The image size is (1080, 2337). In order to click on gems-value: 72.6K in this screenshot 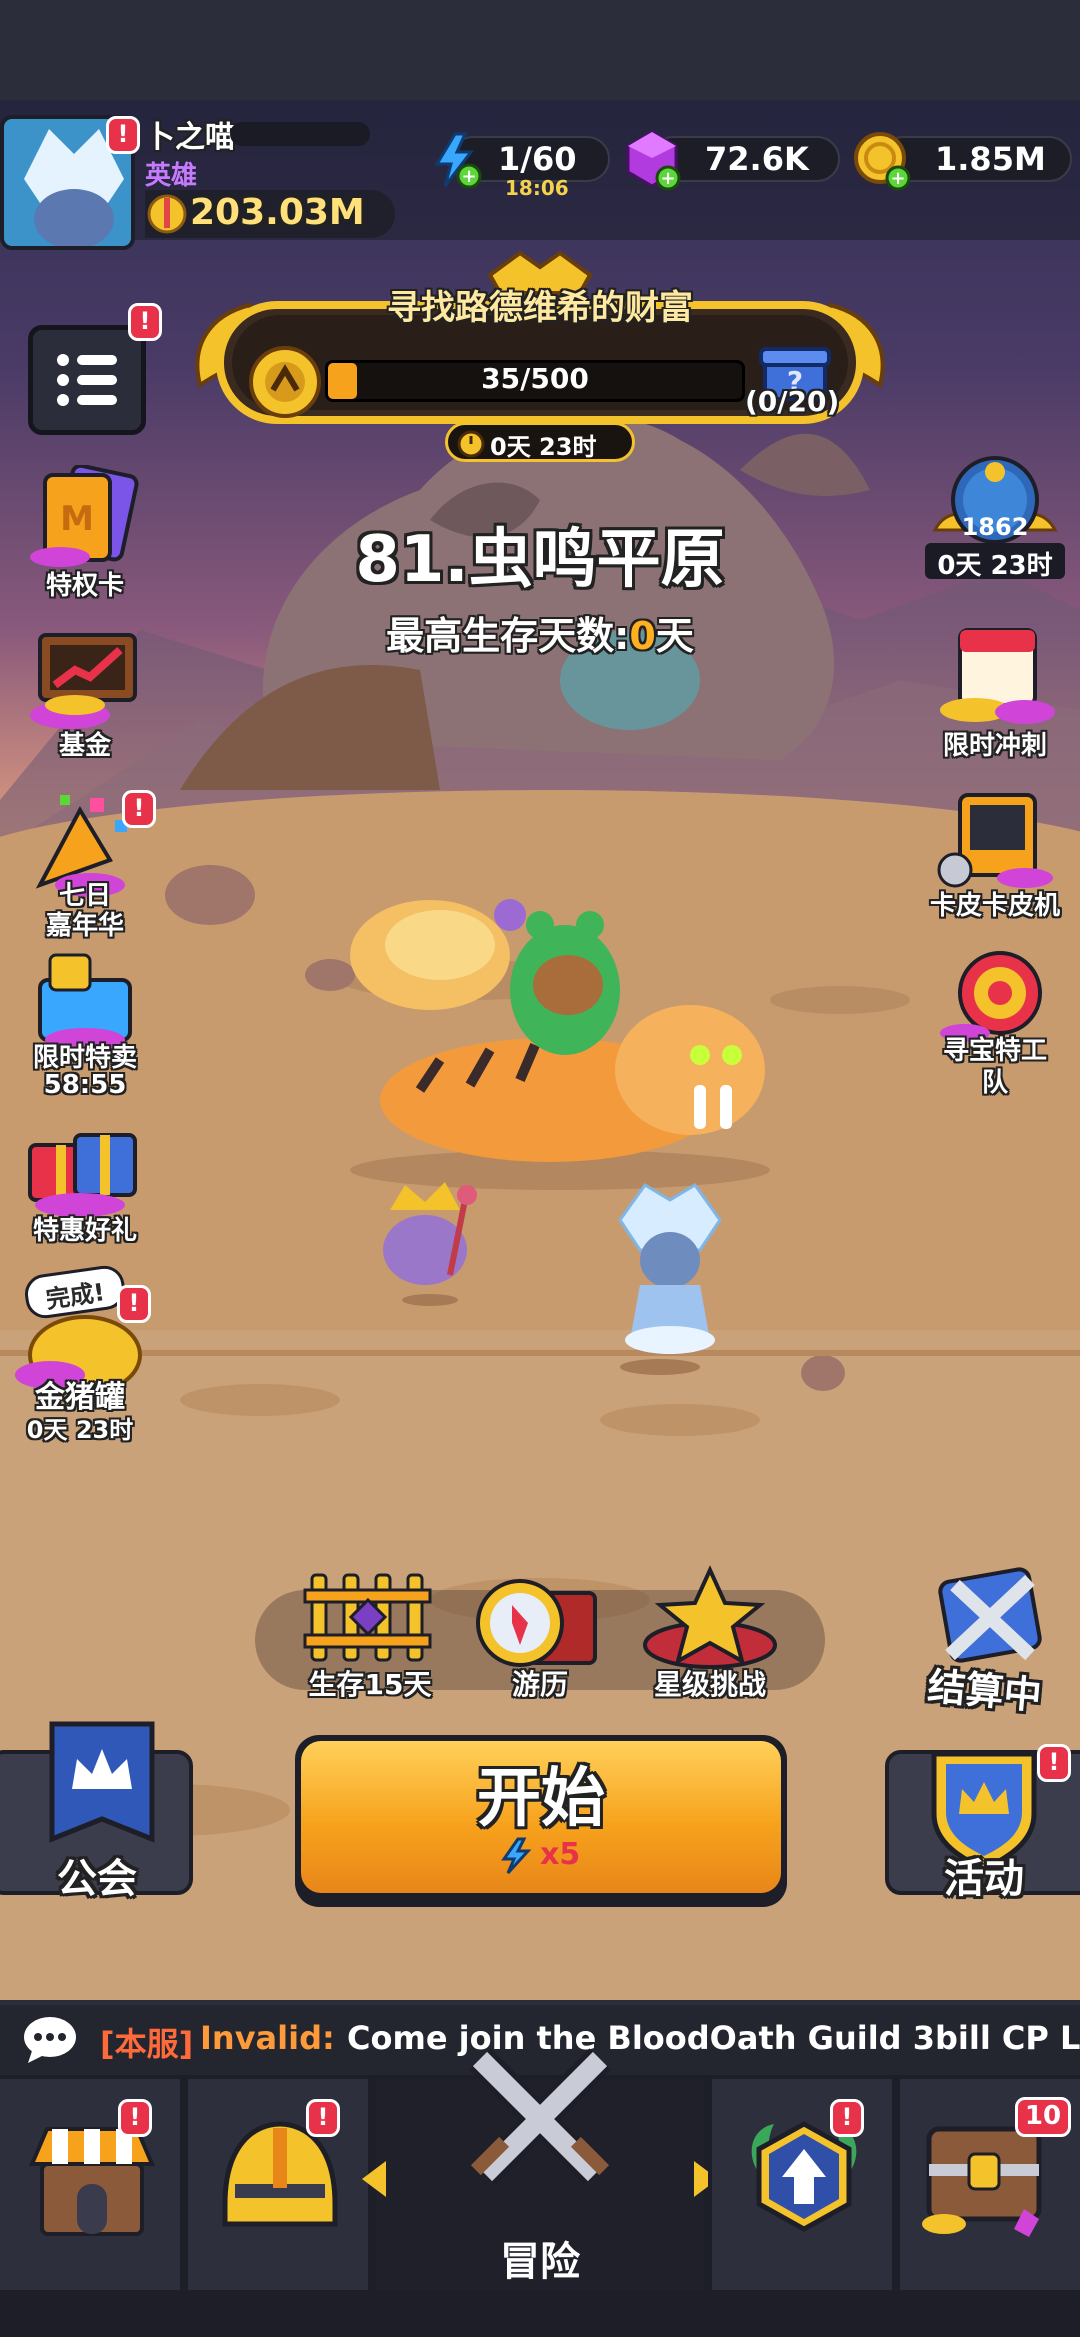, I will do `click(757, 159)`.